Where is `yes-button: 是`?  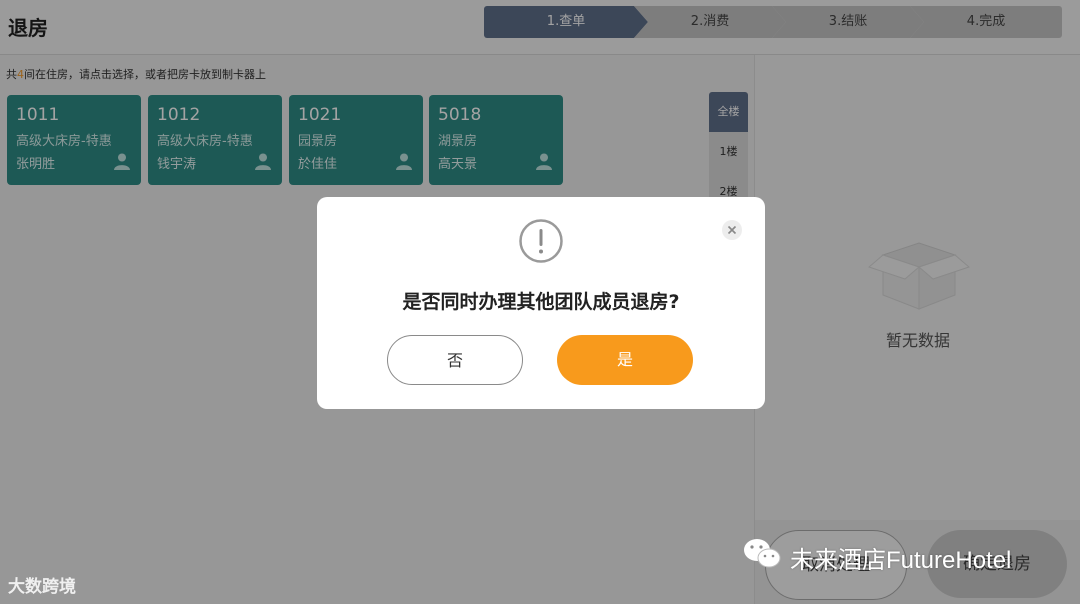
yes-button: 是 is located at coordinates (625, 360).